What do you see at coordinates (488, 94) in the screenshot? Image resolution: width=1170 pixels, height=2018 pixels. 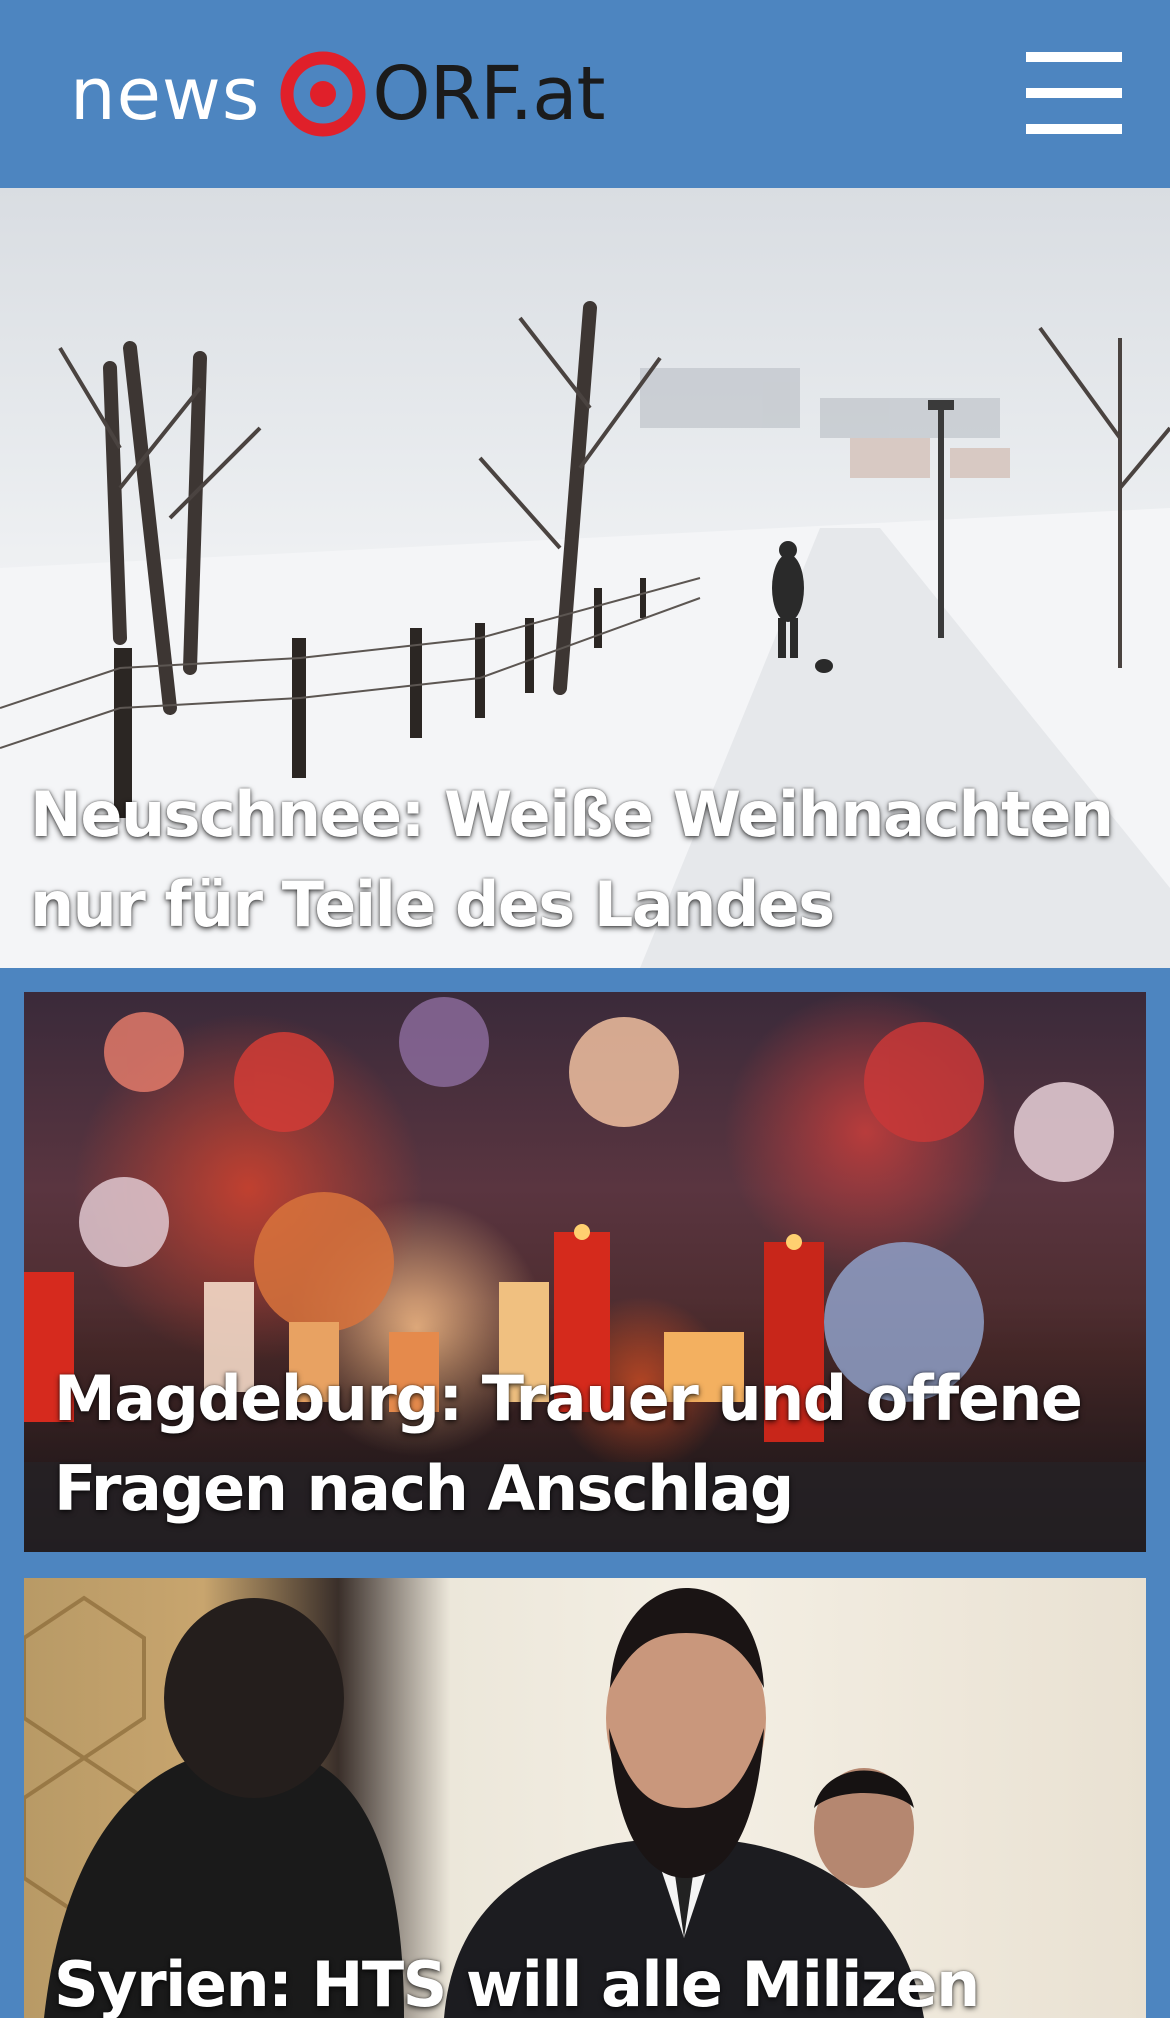 I see `logo-orf-text: ORF.at` at bounding box center [488, 94].